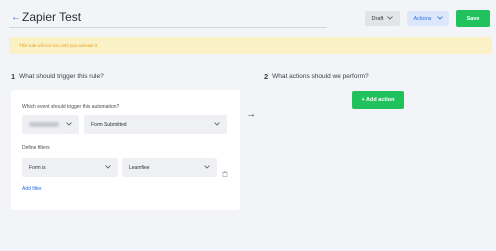 The image size is (496, 251). I want to click on filter-condition-select: Form is, so click(70, 167).